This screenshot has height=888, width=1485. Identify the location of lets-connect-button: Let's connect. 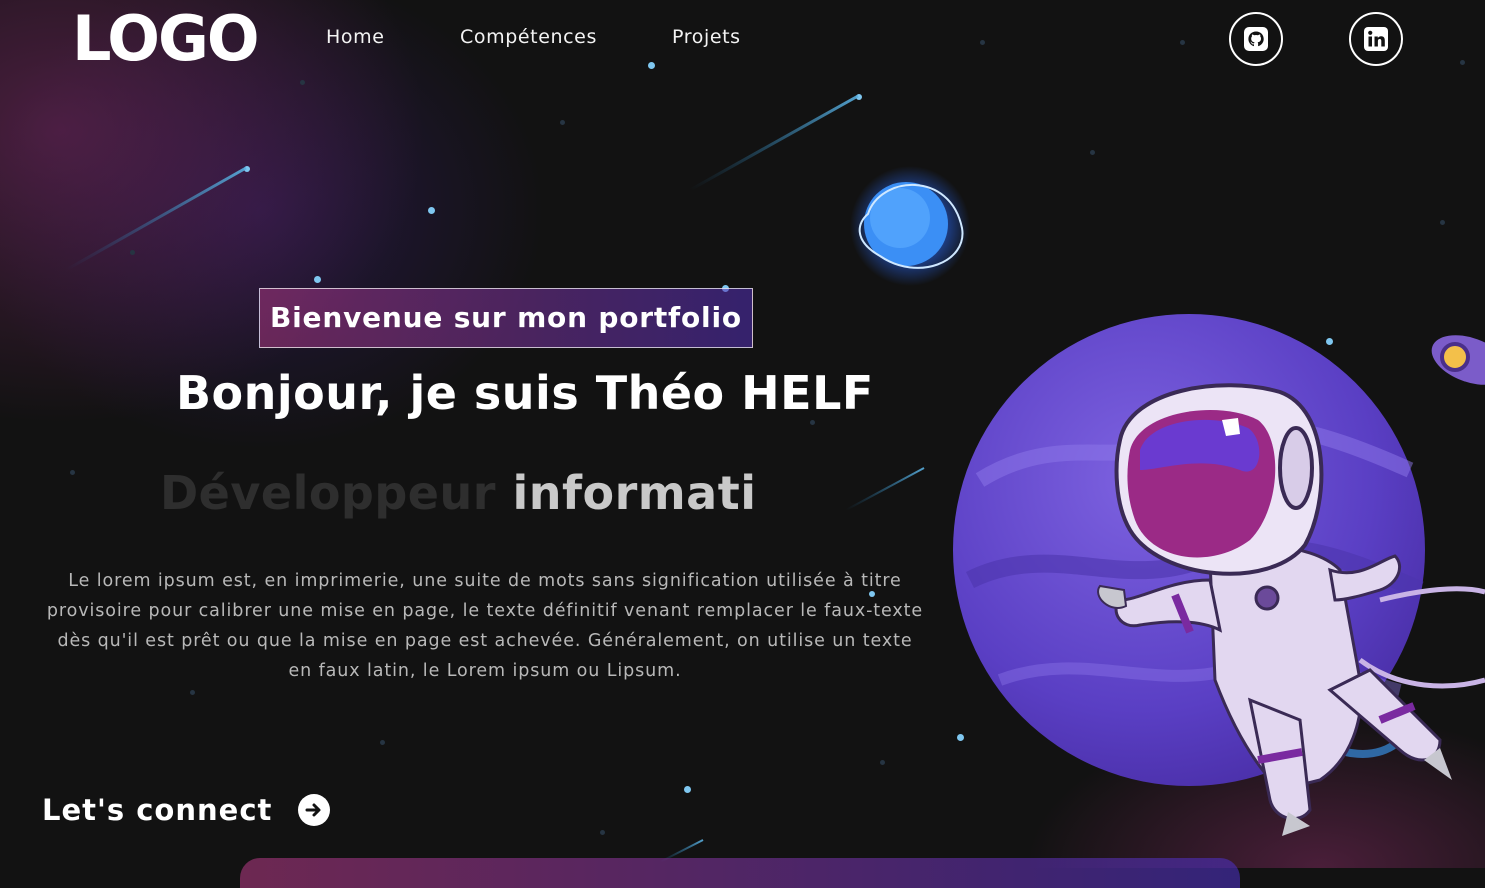
(186, 810).